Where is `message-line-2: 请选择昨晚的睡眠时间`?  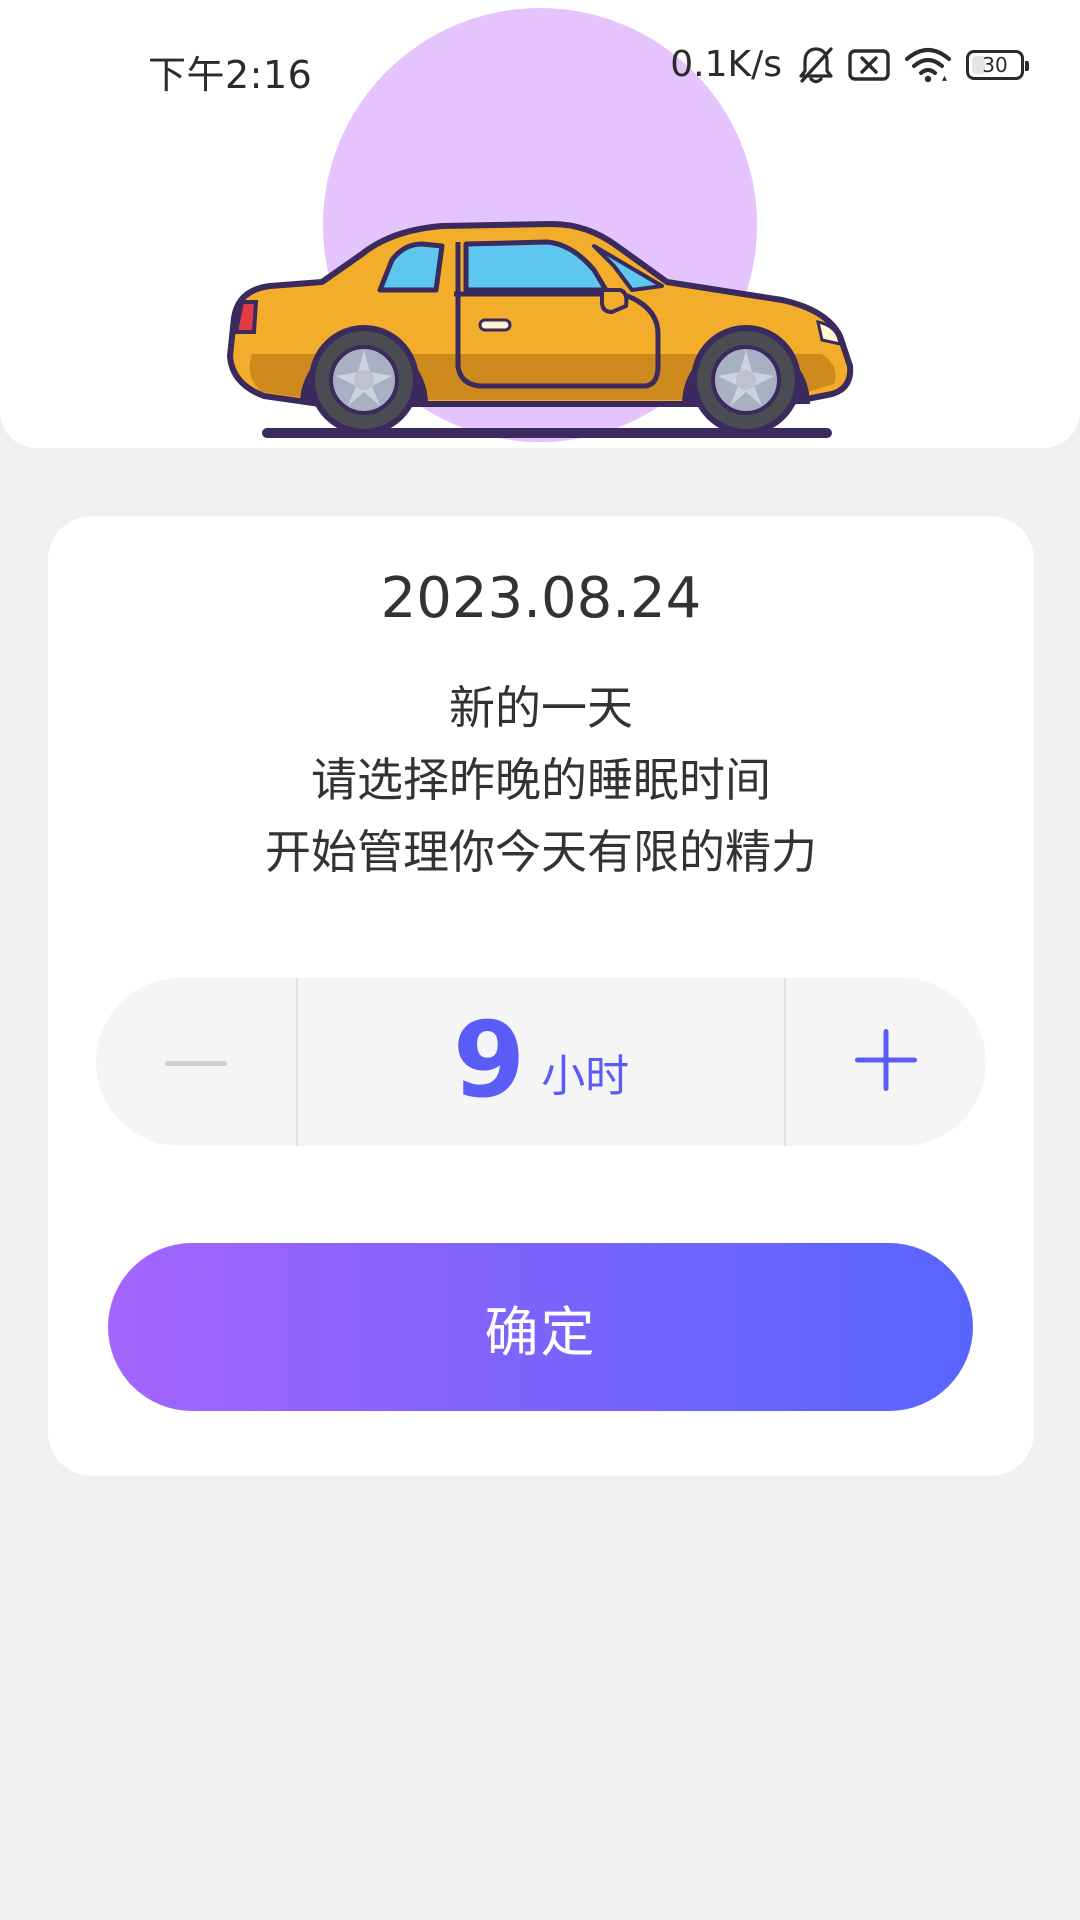
message-line-2: 请选择昨晚的睡眠时间 is located at coordinates (541, 780).